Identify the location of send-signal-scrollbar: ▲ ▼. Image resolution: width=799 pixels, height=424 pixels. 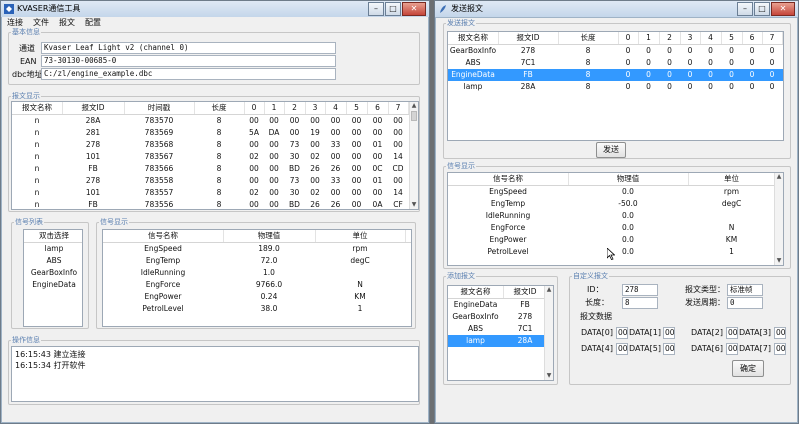
(778, 219).